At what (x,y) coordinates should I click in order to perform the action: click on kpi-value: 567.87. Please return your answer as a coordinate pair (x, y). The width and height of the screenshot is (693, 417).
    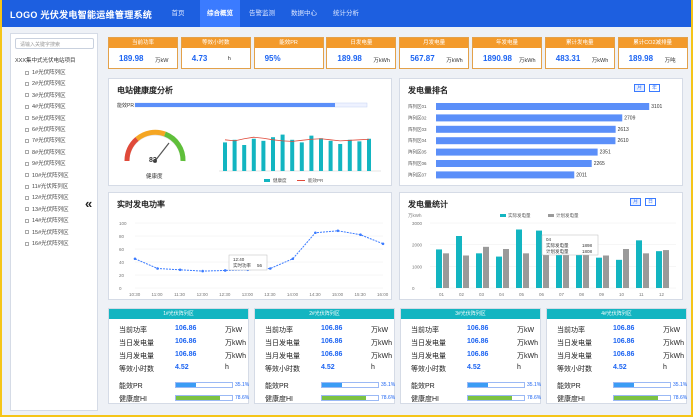
    Looking at the image, I should click on (422, 58).